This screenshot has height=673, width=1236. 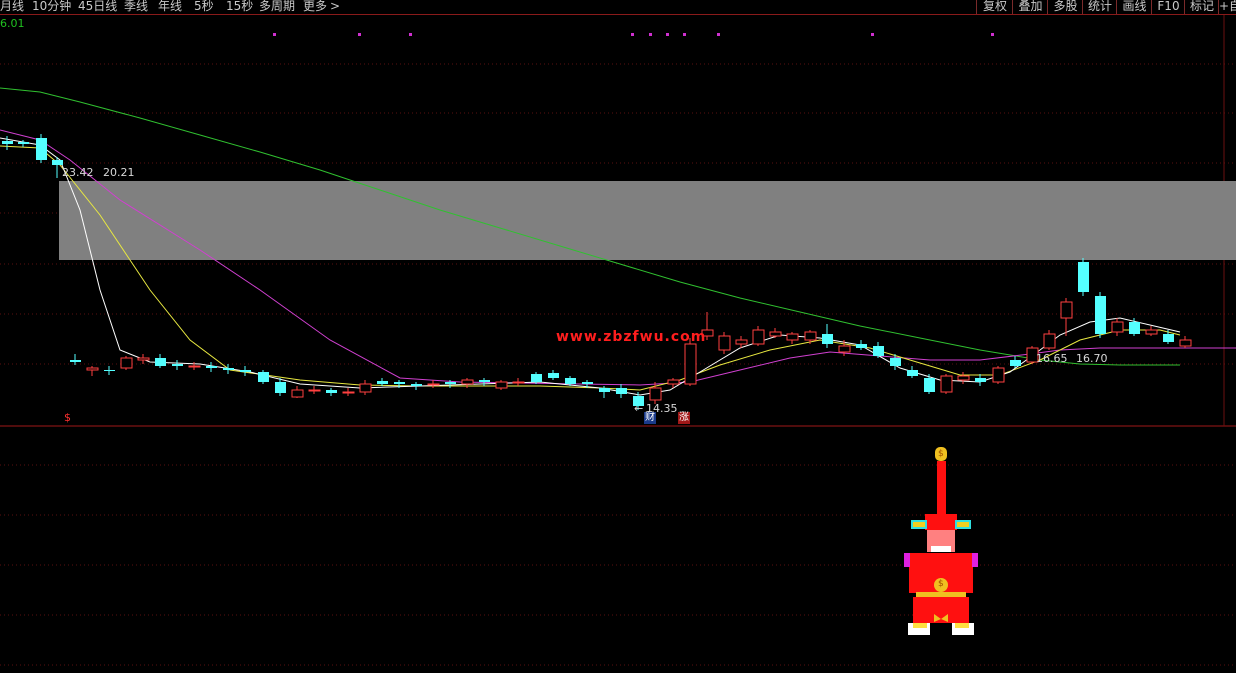 What do you see at coordinates (941, 541) in the screenshot?
I see `mascot-figure` at bounding box center [941, 541].